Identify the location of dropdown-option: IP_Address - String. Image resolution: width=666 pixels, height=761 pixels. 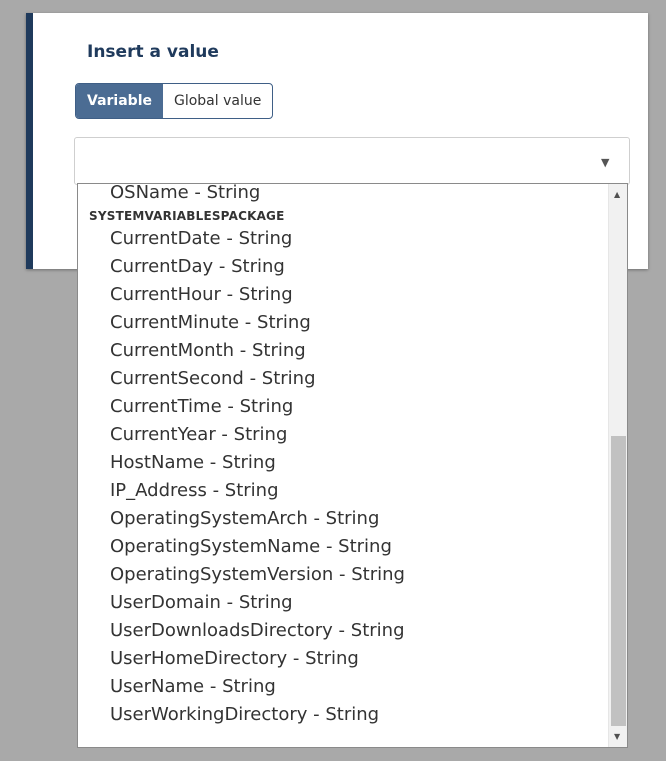
(342, 491).